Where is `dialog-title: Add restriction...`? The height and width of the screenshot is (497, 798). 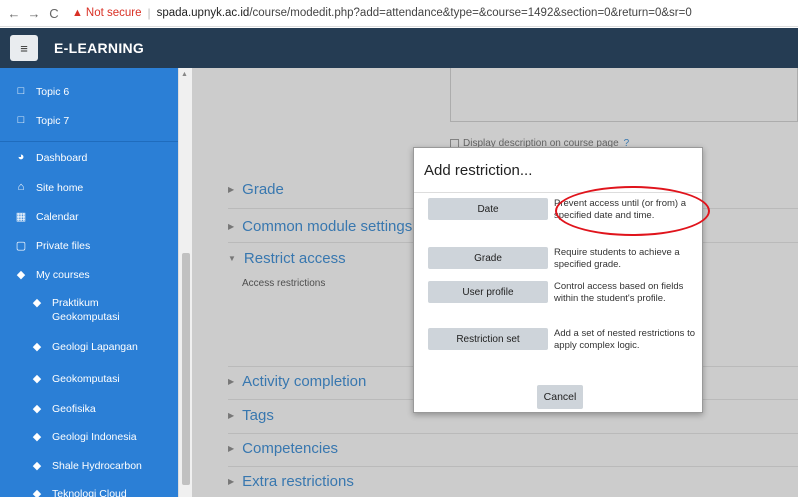
dialog-title: Add restriction... is located at coordinates (478, 170).